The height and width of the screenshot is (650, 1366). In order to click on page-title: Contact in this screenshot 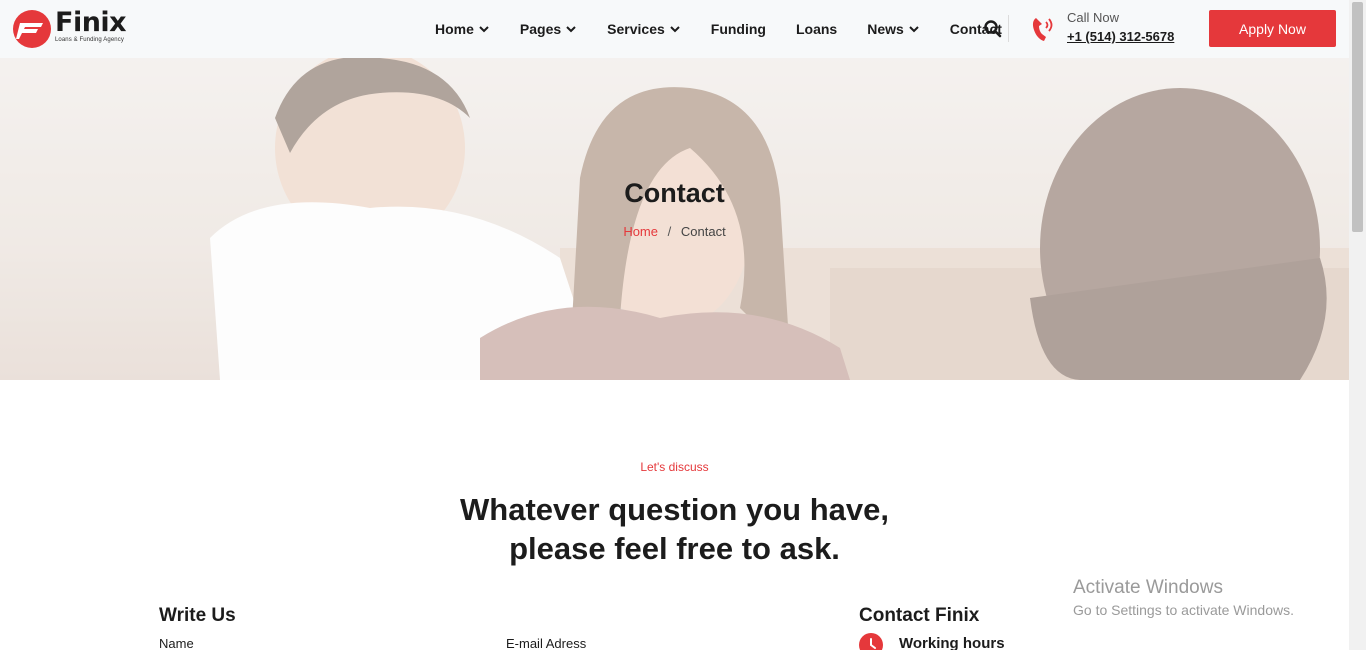, I will do `click(674, 193)`.